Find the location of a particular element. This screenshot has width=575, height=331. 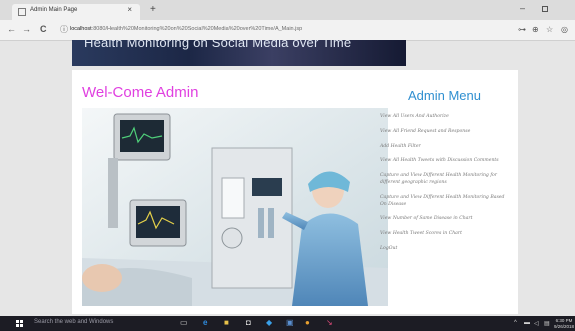

chrome-browser-icon: ● is located at coordinates (307, 322).